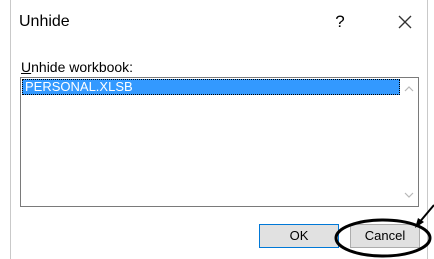 The image size is (434, 259). Describe the element at coordinates (427, 129) in the screenshot. I see `dialog-right-border` at that location.